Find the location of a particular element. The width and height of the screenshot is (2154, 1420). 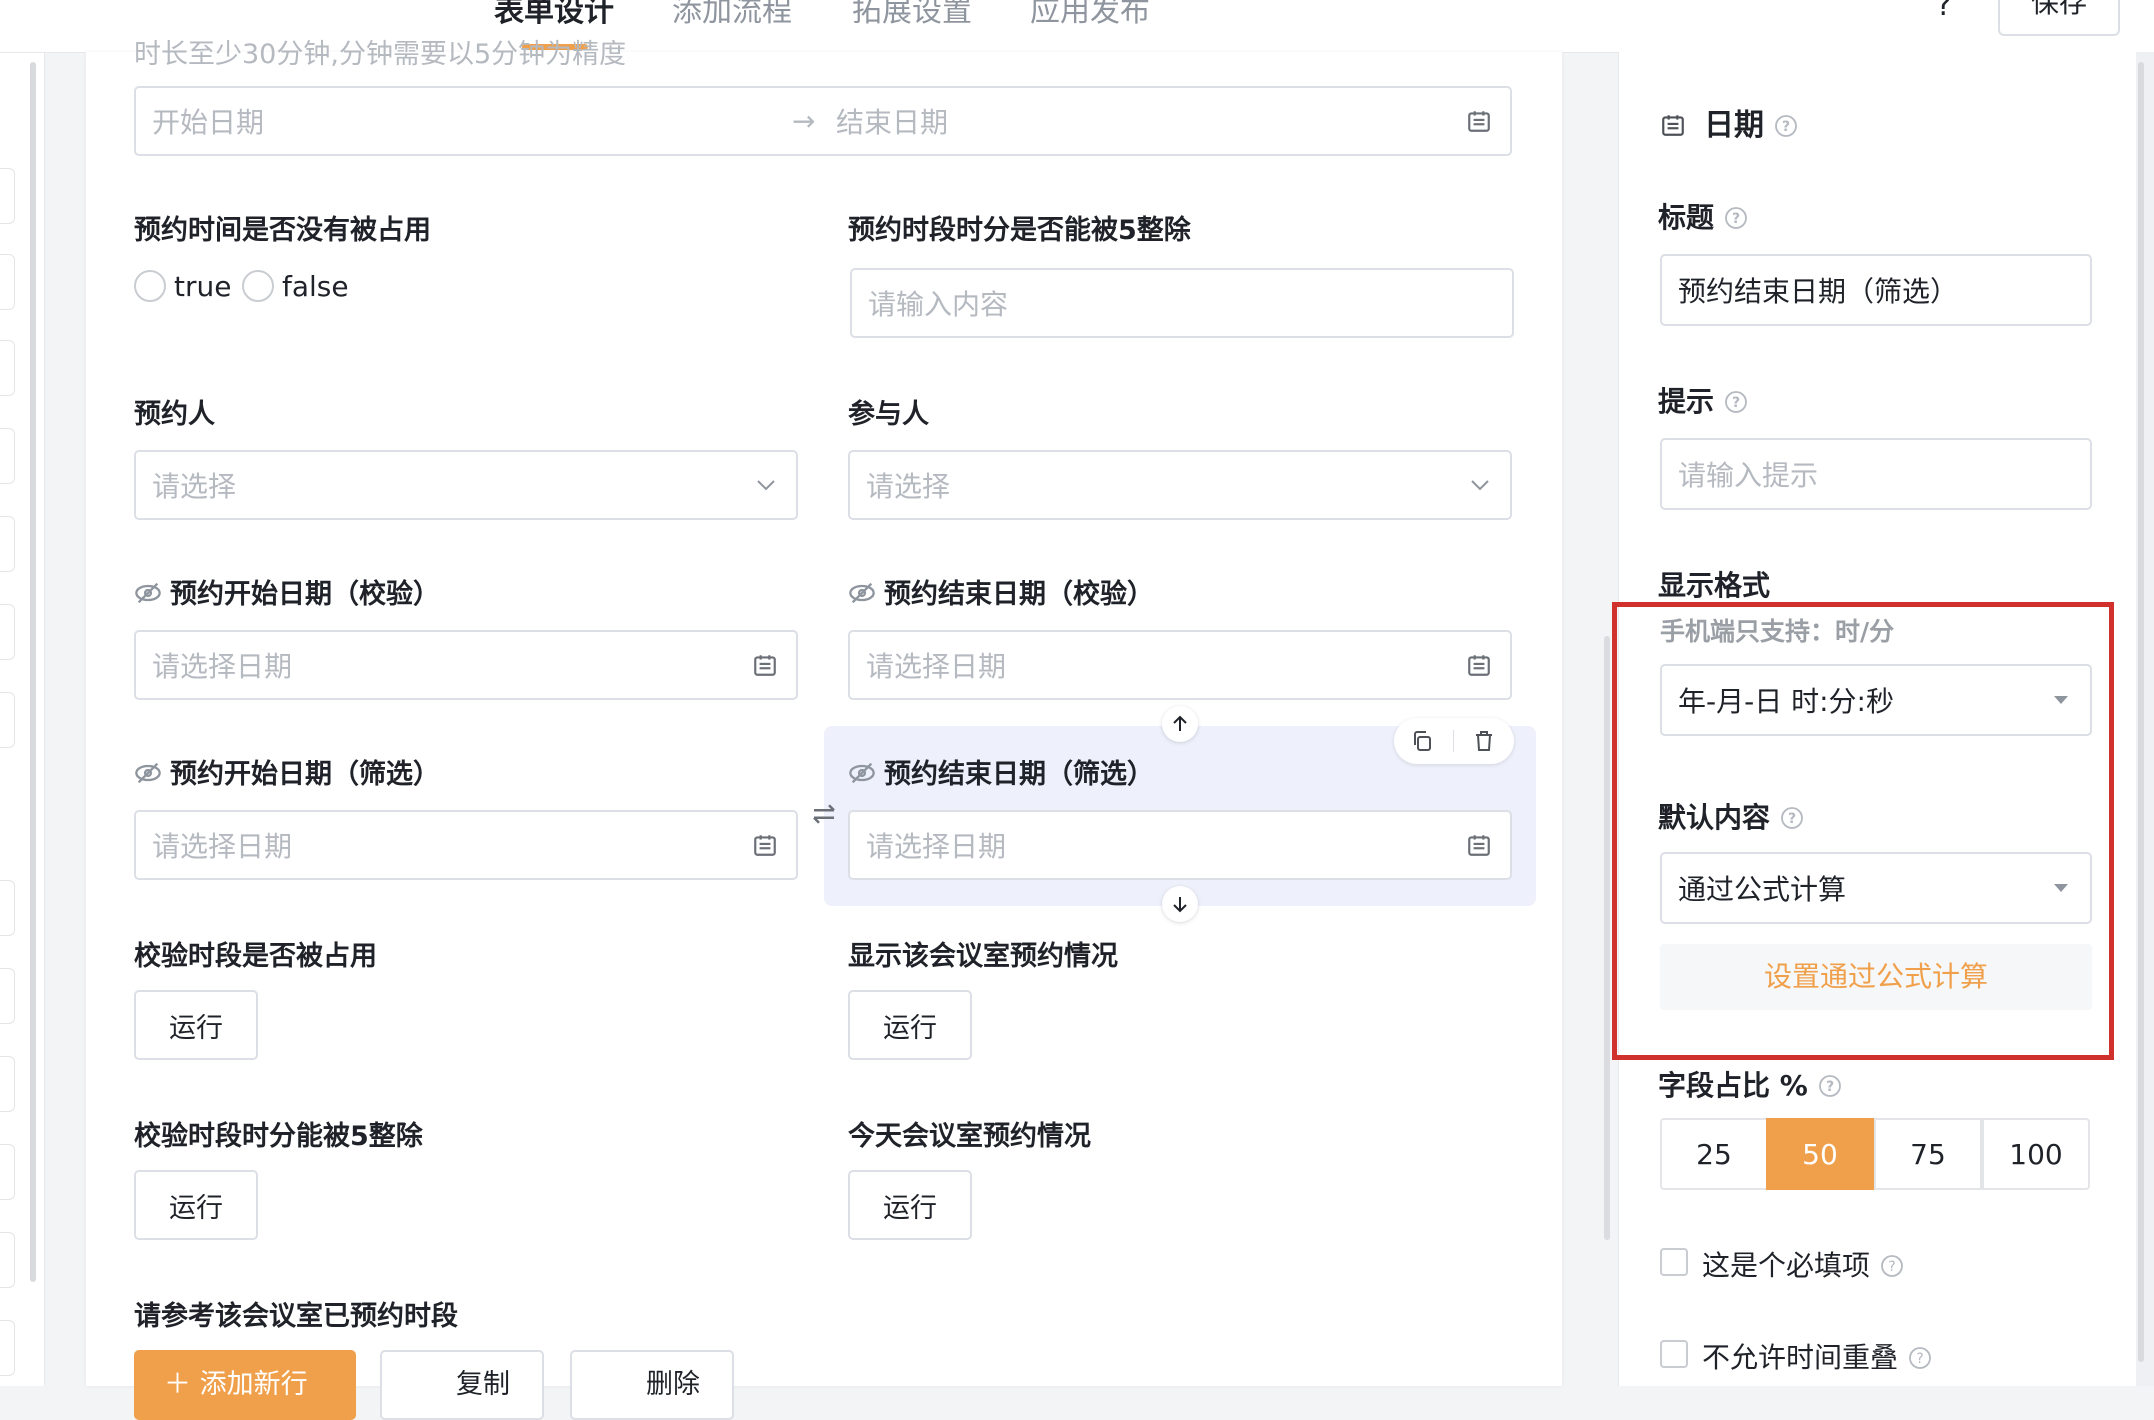

panel-scrollbar is located at coordinates (2141, 712).